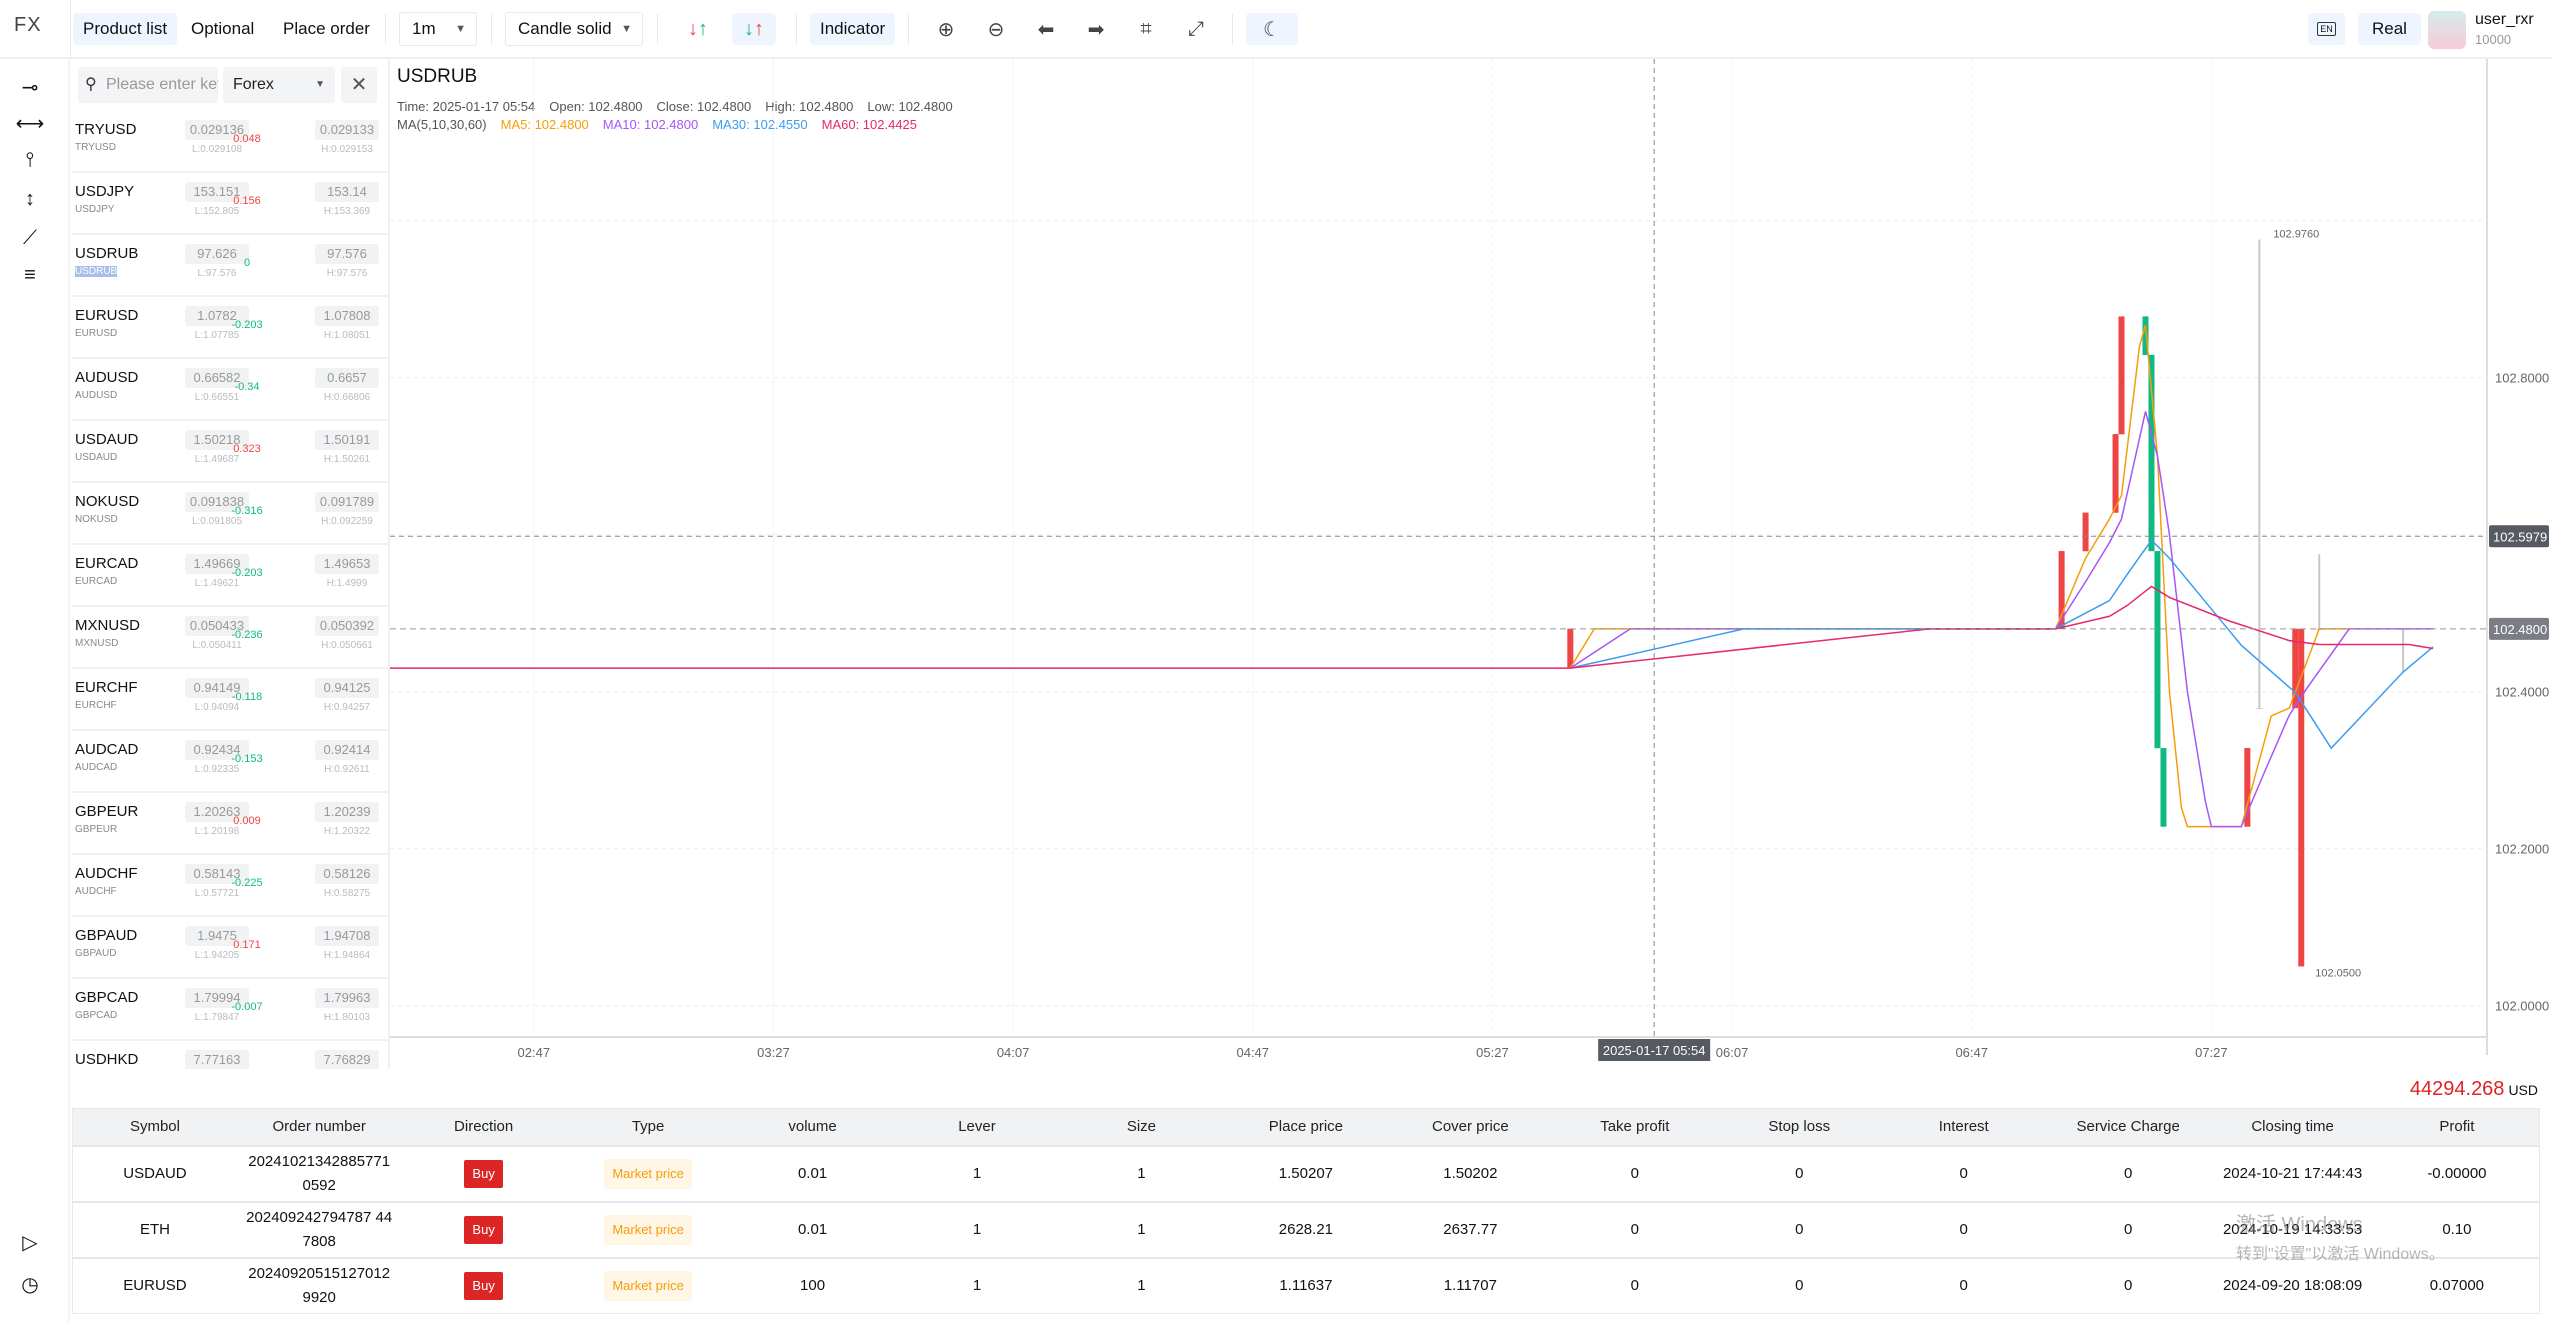 The width and height of the screenshot is (2552, 1322). Describe the element at coordinates (438, 29) in the screenshot. I see `interval-select: 1m ▼` at that location.